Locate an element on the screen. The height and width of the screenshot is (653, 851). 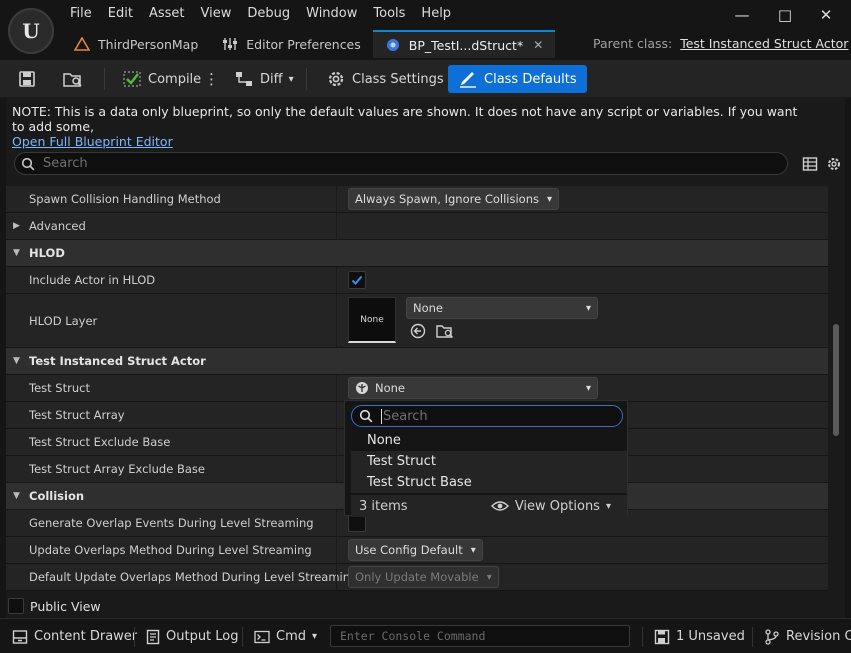
hlod-layer-thumbnail: None is located at coordinates (372, 320).